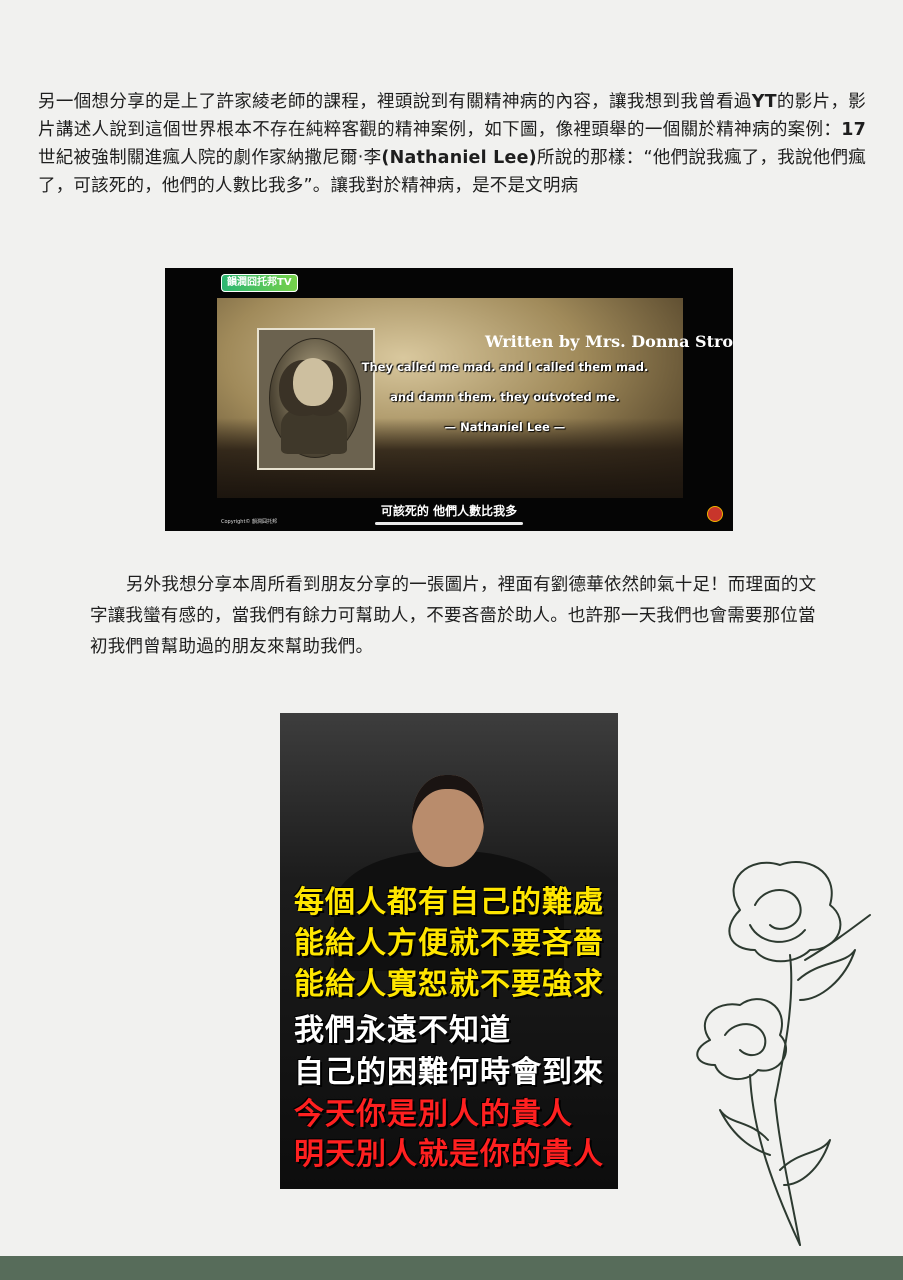  Describe the element at coordinates (764, 102) in the screenshot. I see `para1-bold-yt: YT` at that location.